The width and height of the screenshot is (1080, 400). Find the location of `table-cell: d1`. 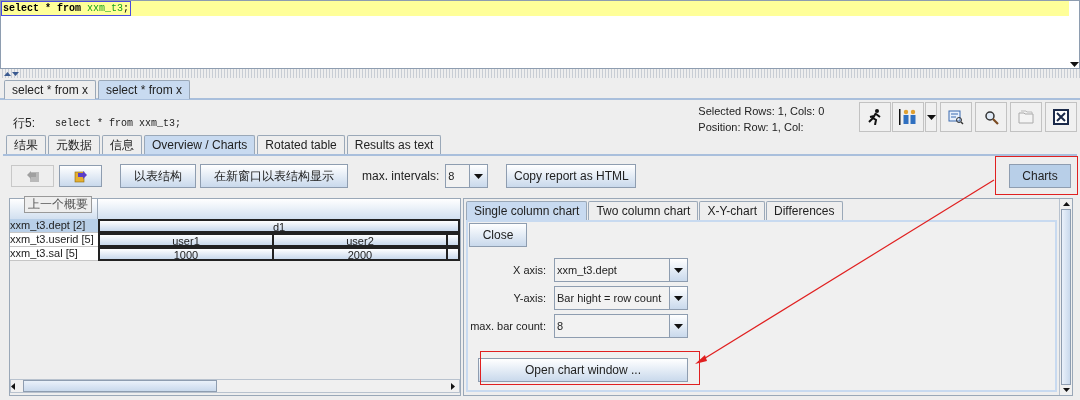

table-cell: d1 is located at coordinates (279, 226).